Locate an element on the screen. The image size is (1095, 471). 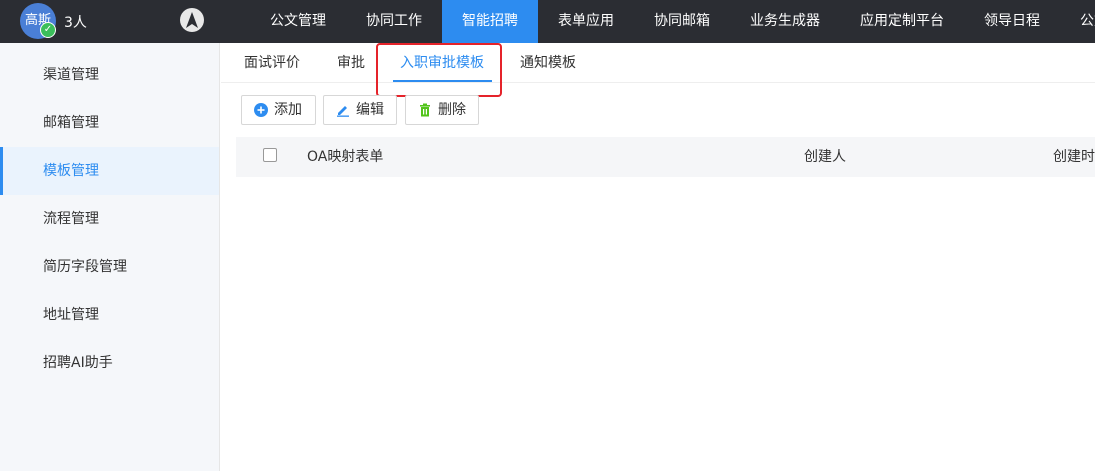
compass-icon is located at coordinates (192, 20).